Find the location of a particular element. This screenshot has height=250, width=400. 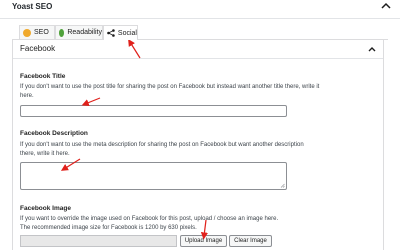

tab-social-label: Social is located at coordinates (127, 33).